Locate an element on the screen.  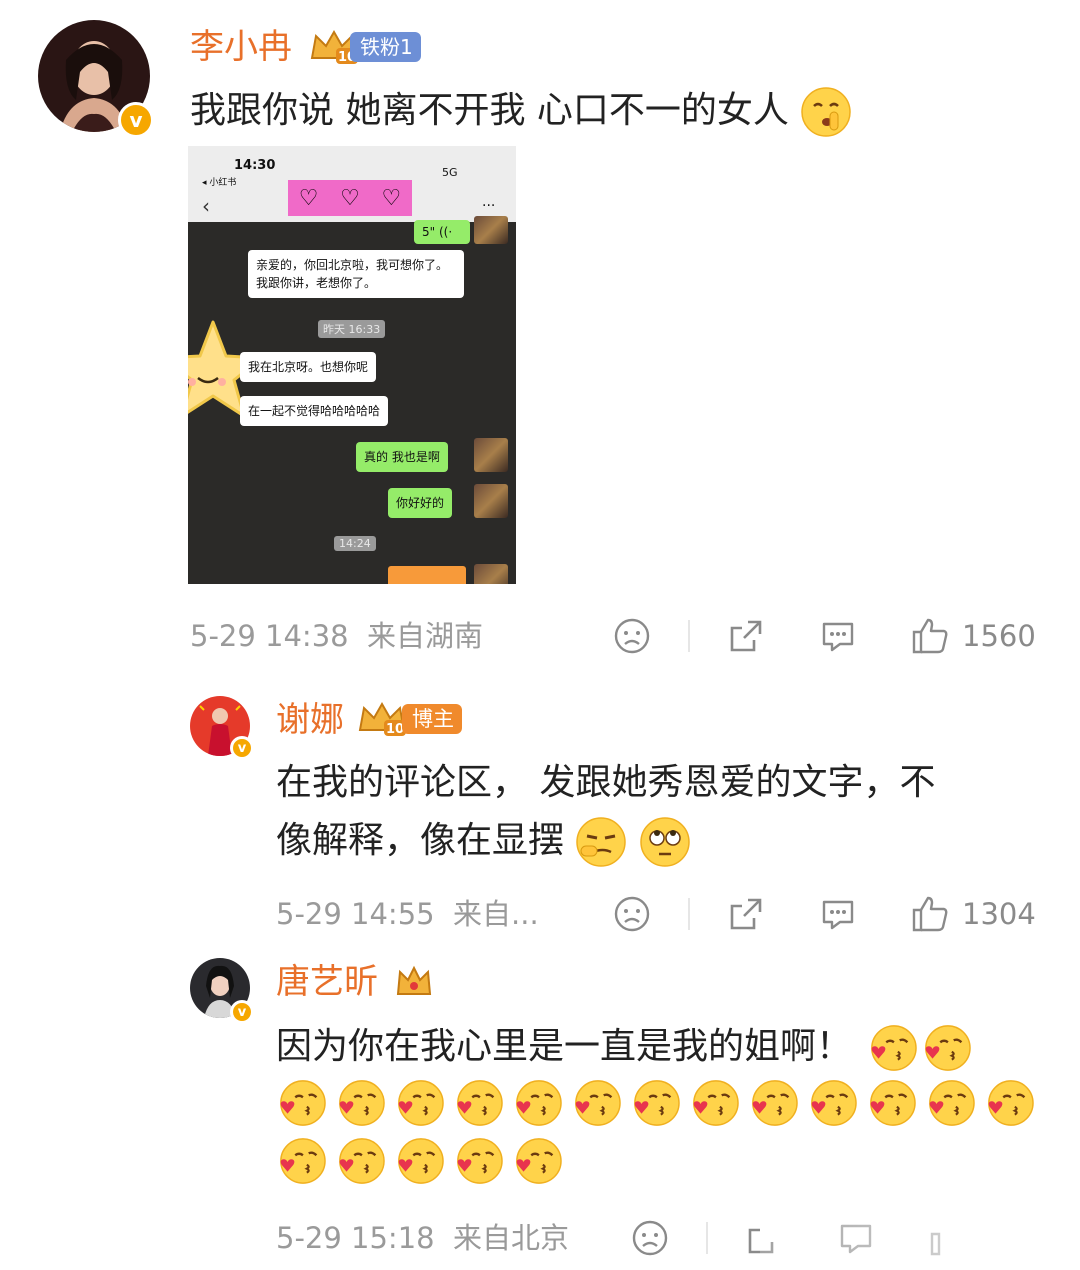
voice-message: 5" ((· is located at coordinates (442, 232).